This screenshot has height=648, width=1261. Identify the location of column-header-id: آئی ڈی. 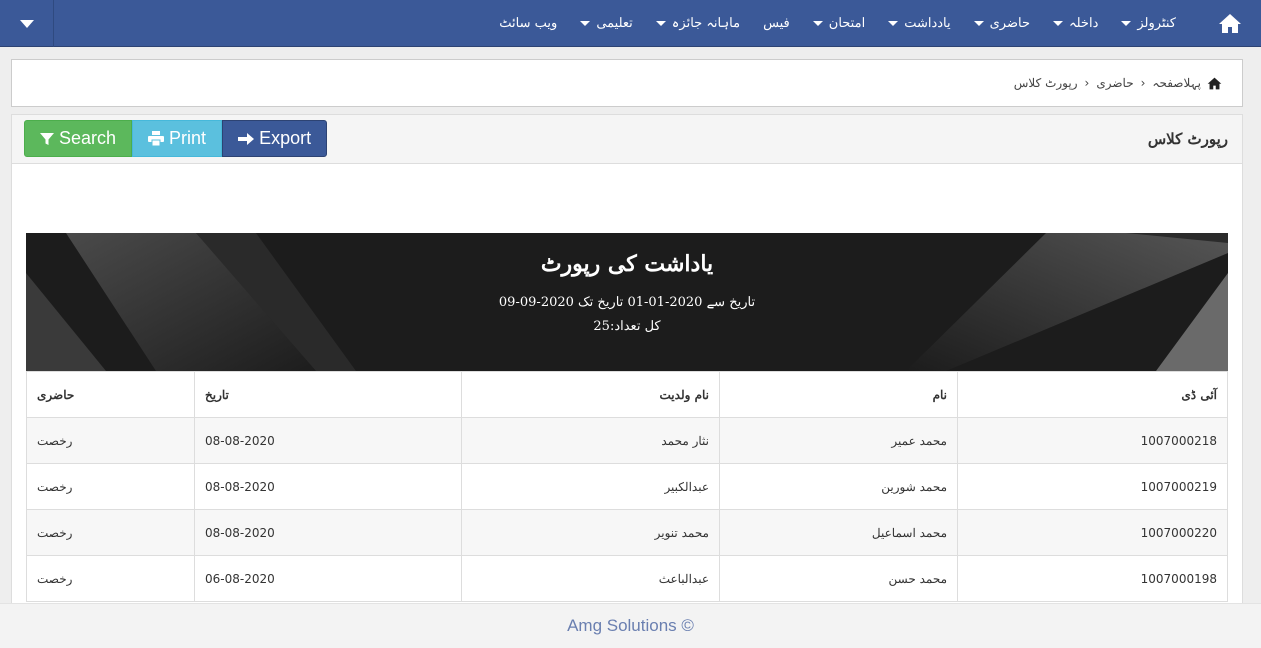
(1092, 394).